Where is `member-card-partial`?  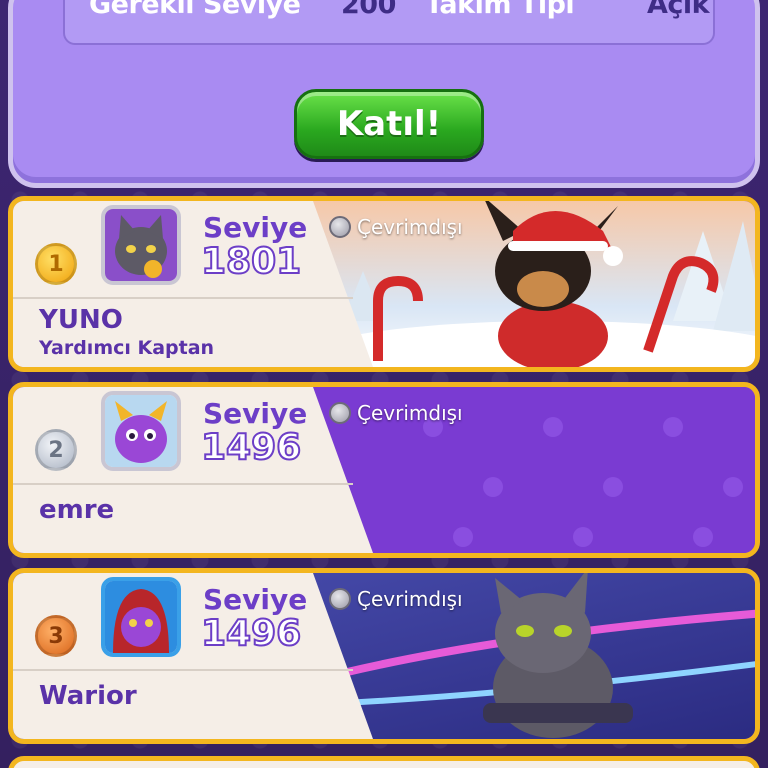
member-card-partial is located at coordinates (384, 762).